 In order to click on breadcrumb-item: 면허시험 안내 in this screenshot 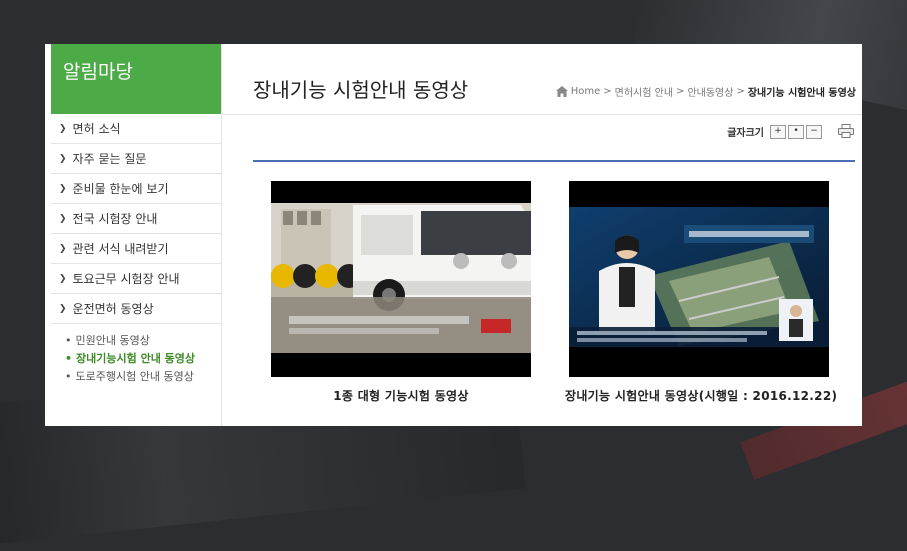, I will do `click(644, 91)`.